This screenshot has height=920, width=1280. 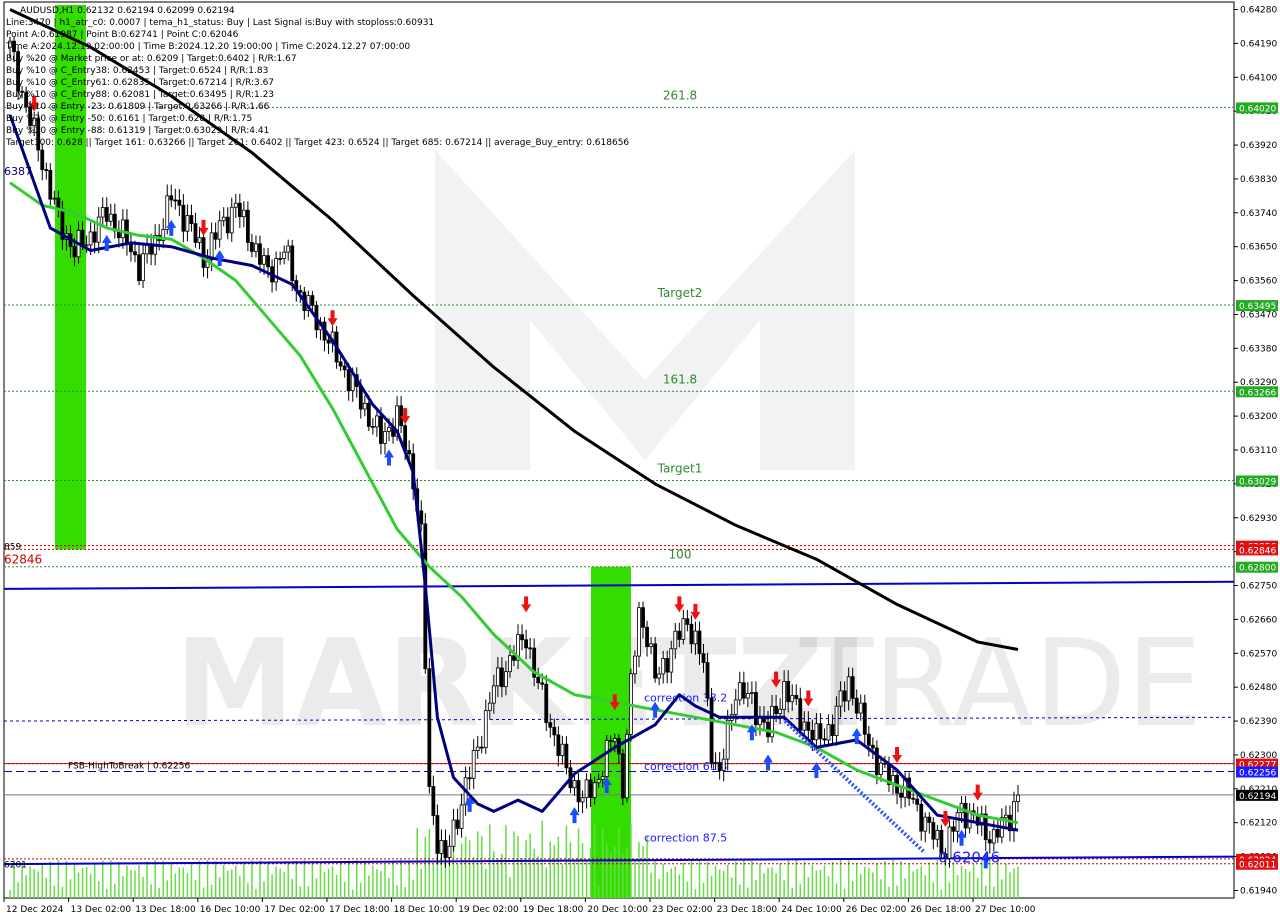 I want to click on time-tick-label: 24 Dec 10:00, so click(x=811, y=910).